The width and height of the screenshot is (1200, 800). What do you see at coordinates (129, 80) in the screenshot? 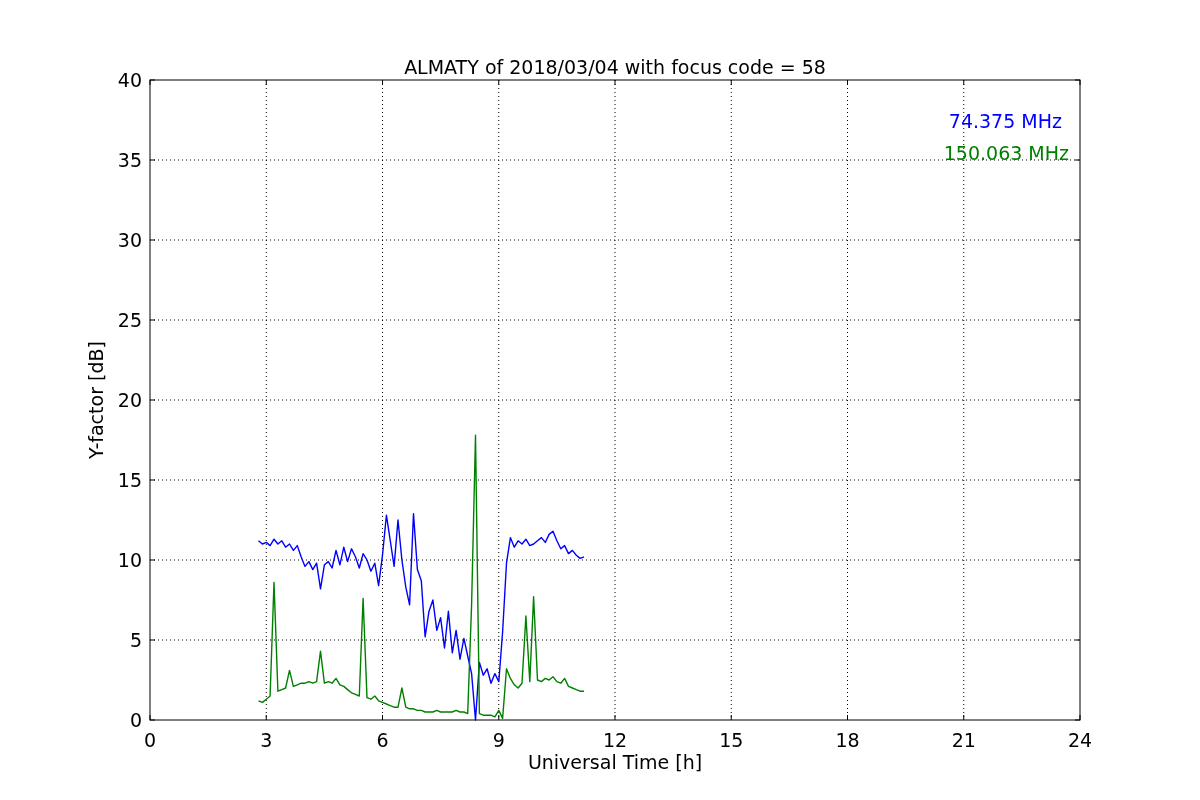
I see `y-tick-label: 40` at bounding box center [129, 80].